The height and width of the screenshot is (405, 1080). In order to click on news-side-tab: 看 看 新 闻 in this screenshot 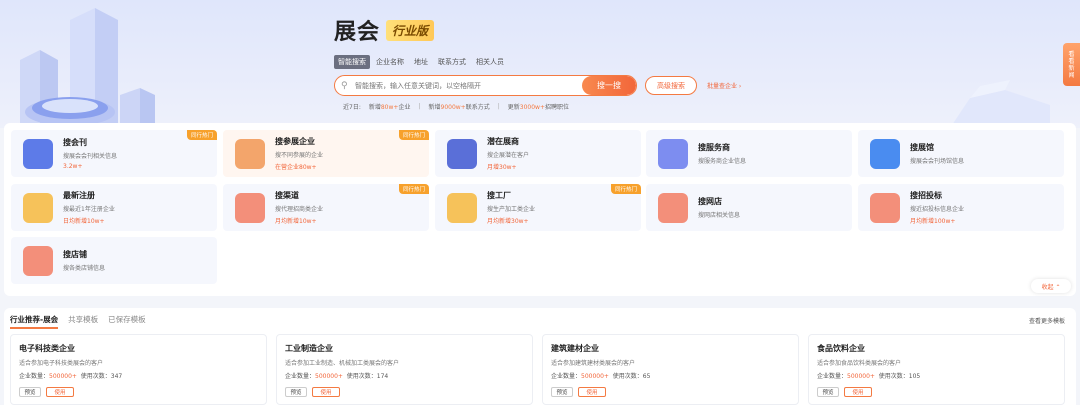, I will do `click(1071, 64)`.